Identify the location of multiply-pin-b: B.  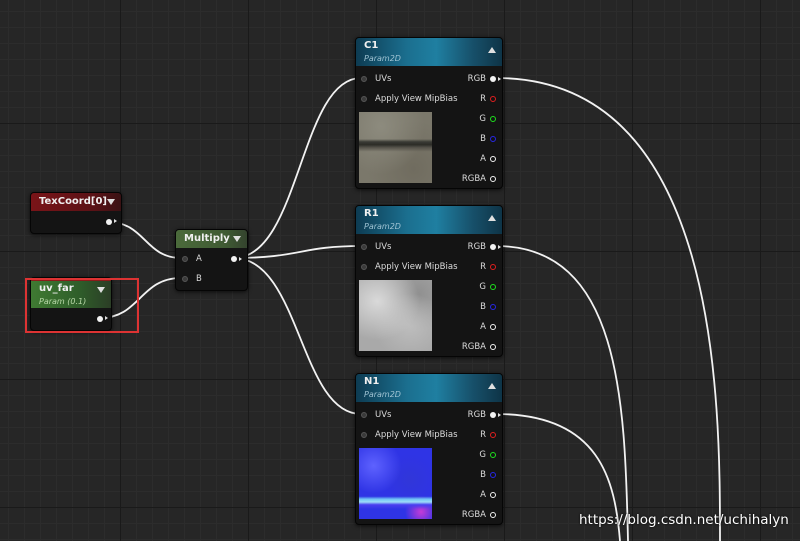
(212, 279).